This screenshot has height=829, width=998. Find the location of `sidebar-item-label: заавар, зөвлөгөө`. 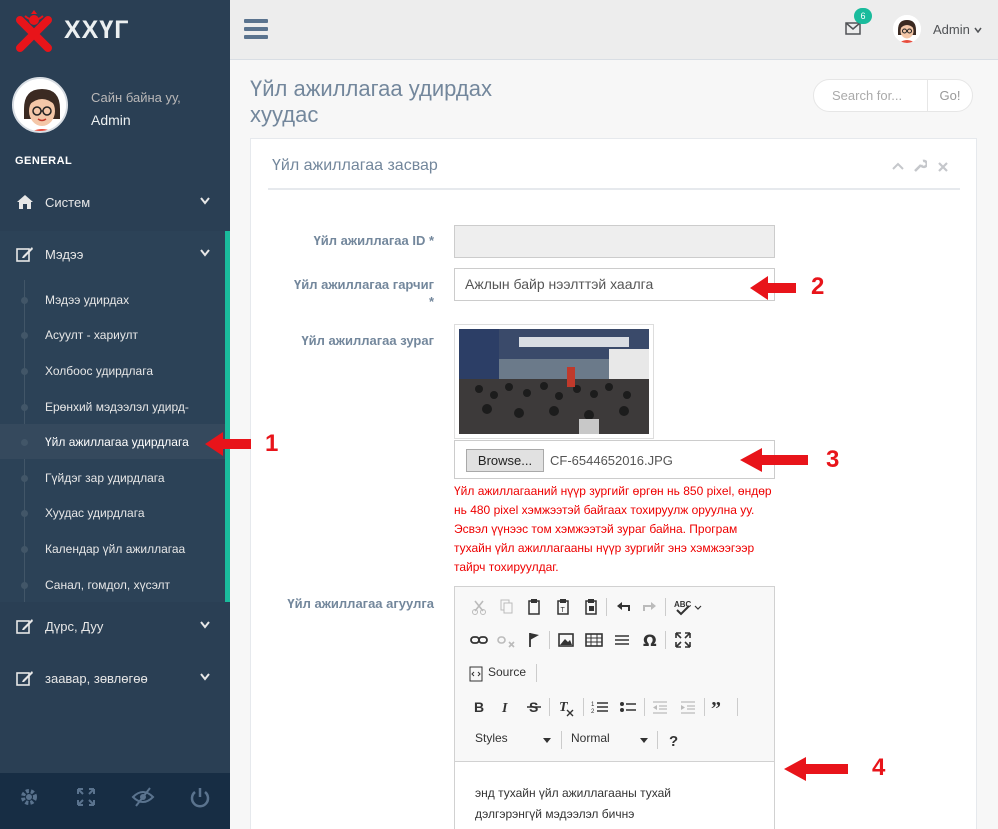

sidebar-item-label: заавар, зөвлөгөө is located at coordinates (96, 678).